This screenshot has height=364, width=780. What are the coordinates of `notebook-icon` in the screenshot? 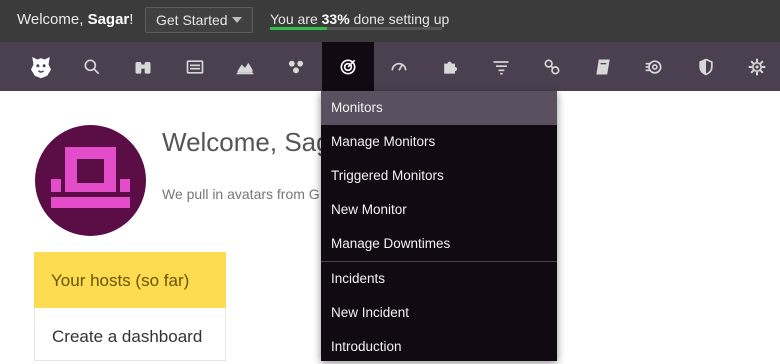 It's located at (603, 66).